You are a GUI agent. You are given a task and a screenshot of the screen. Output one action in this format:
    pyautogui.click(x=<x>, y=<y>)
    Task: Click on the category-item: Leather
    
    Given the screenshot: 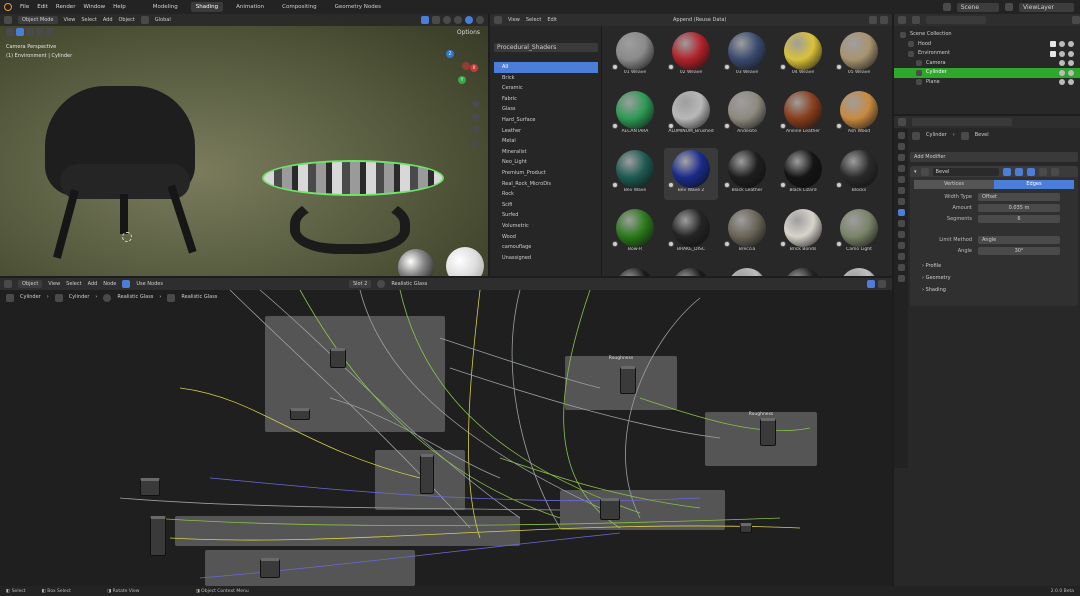 What is the action you would take?
    pyautogui.click(x=546, y=131)
    